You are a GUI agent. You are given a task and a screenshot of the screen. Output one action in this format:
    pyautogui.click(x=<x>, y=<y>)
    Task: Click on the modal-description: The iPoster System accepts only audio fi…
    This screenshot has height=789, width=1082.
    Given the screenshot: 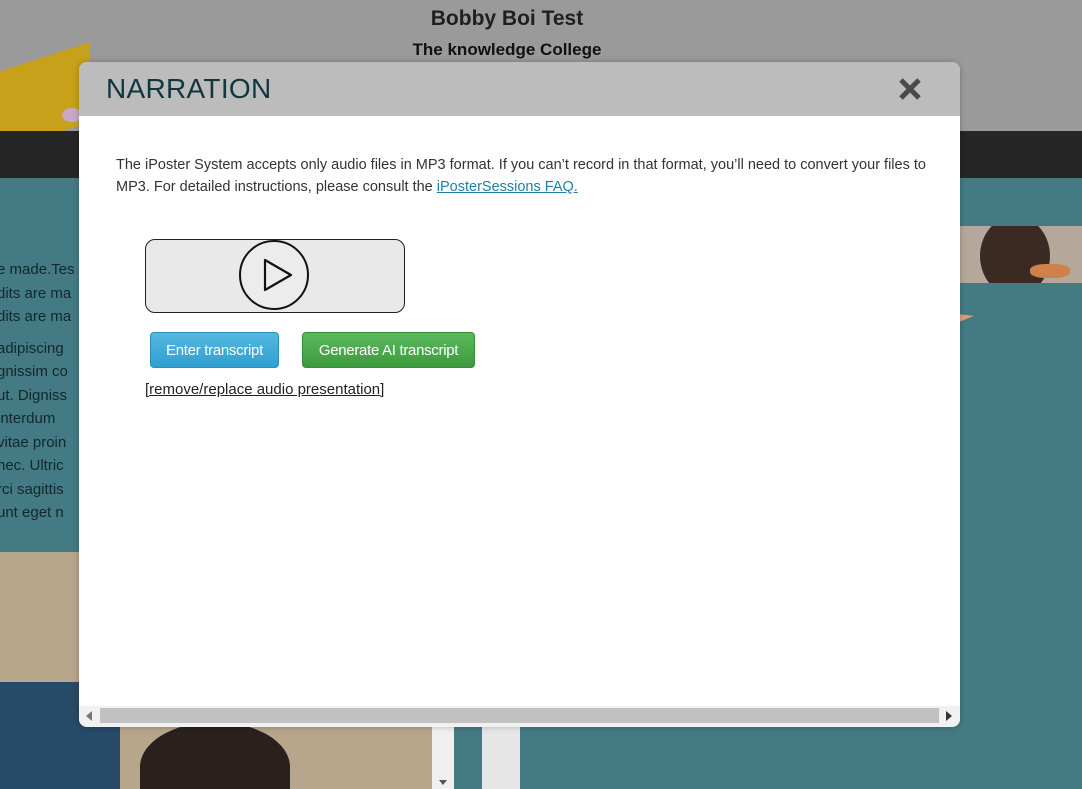 What is the action you would take?
    pyautogui.click(x=522, y=176)
    